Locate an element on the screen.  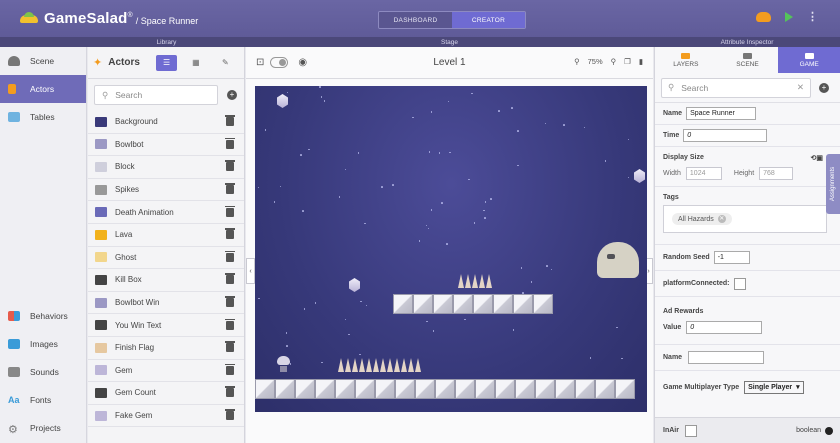
actor-thumbnail-icon is located at coordinates (101, 234).